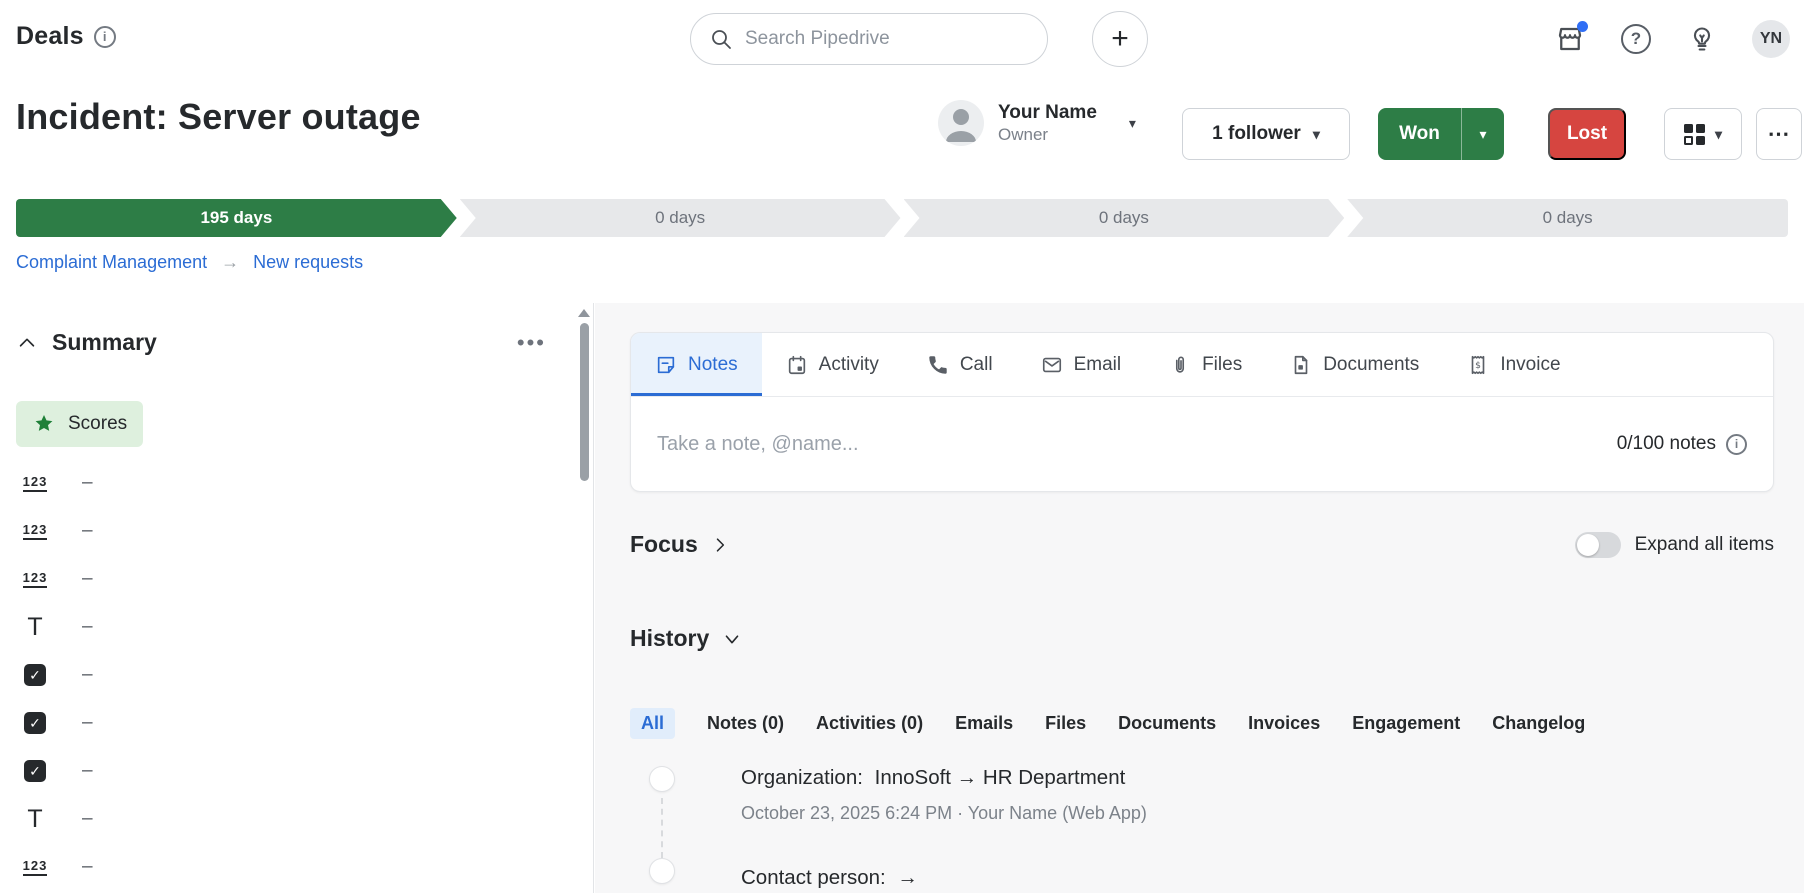 The image size is (1804, 893). Describe the element at coordinates (1354, 364) in the screenshot. I see `tab-documents: Documents` at that location.